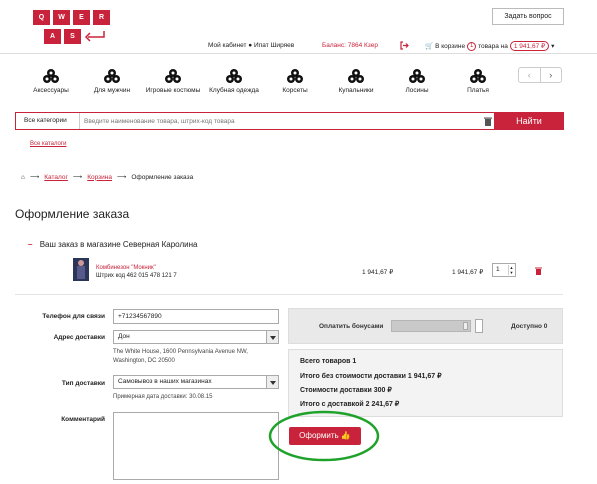 The image size is (597, 484). Describe the element at coordinates (196, 316) in the screenshot. I see `phone-input: +71234567890` at that location.